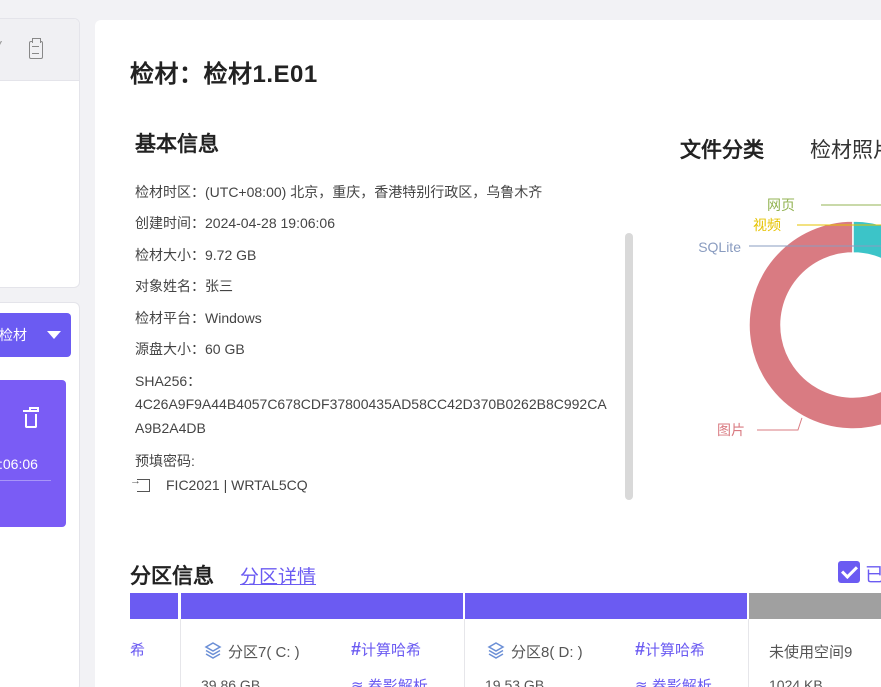  Describe the element at coordinates (33, 453) in the screenshot. I see `evidence-card: :06:06` at that location.